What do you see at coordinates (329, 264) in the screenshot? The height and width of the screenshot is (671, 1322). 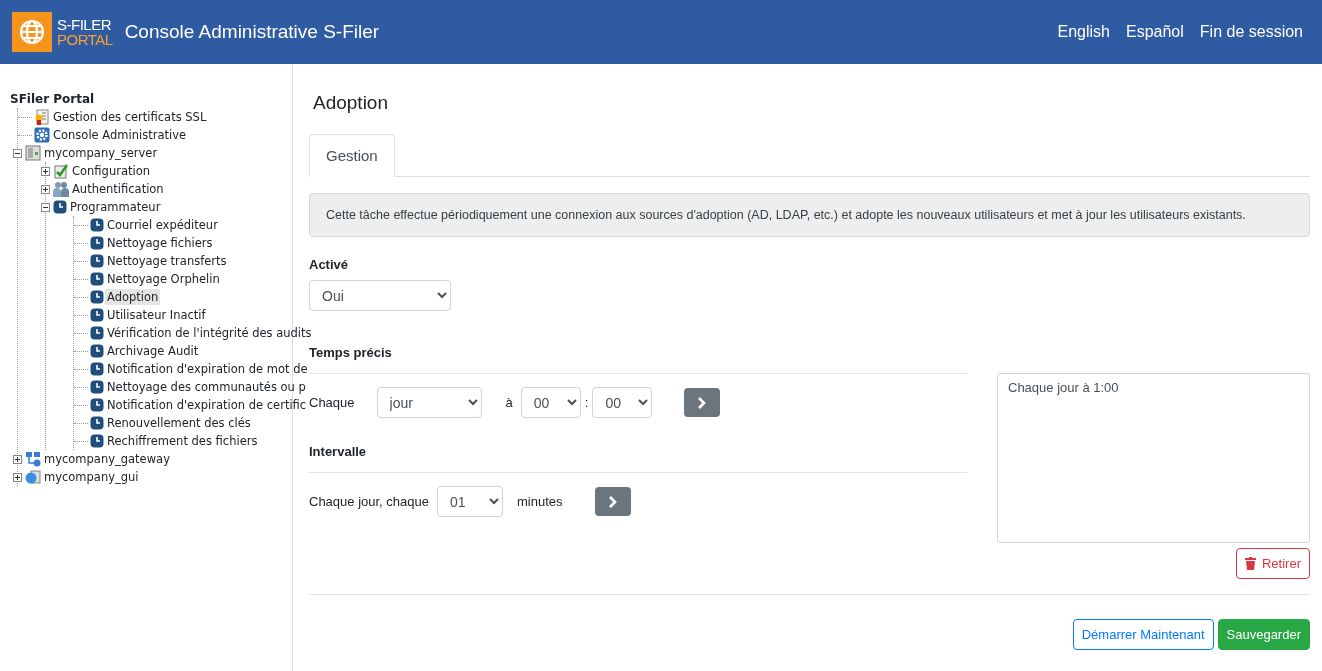 I see `field-label: Activé` at bounding box center [329, 264].